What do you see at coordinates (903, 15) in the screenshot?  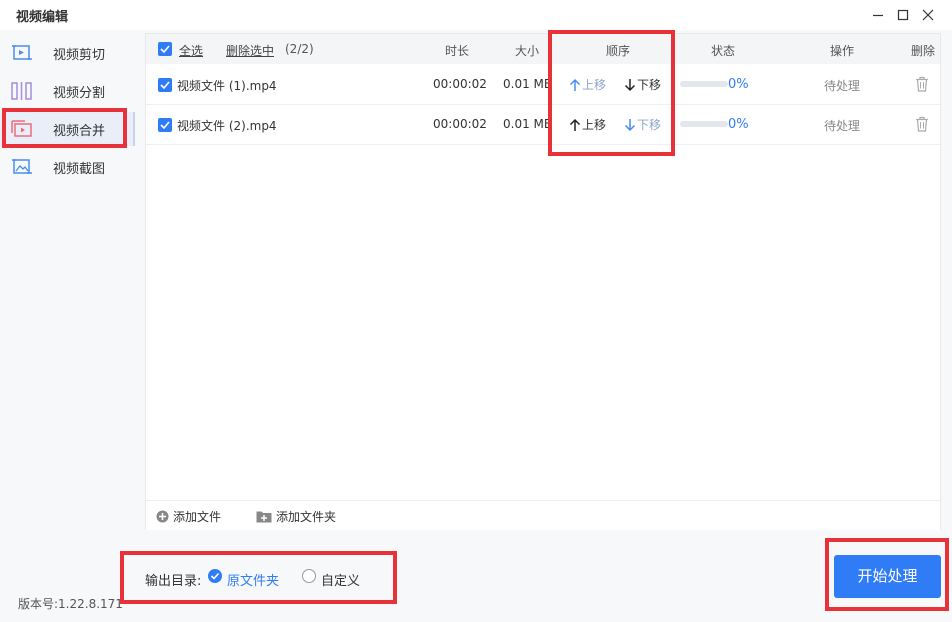 I see `maximize-icon` at bounding box center [903, 15].